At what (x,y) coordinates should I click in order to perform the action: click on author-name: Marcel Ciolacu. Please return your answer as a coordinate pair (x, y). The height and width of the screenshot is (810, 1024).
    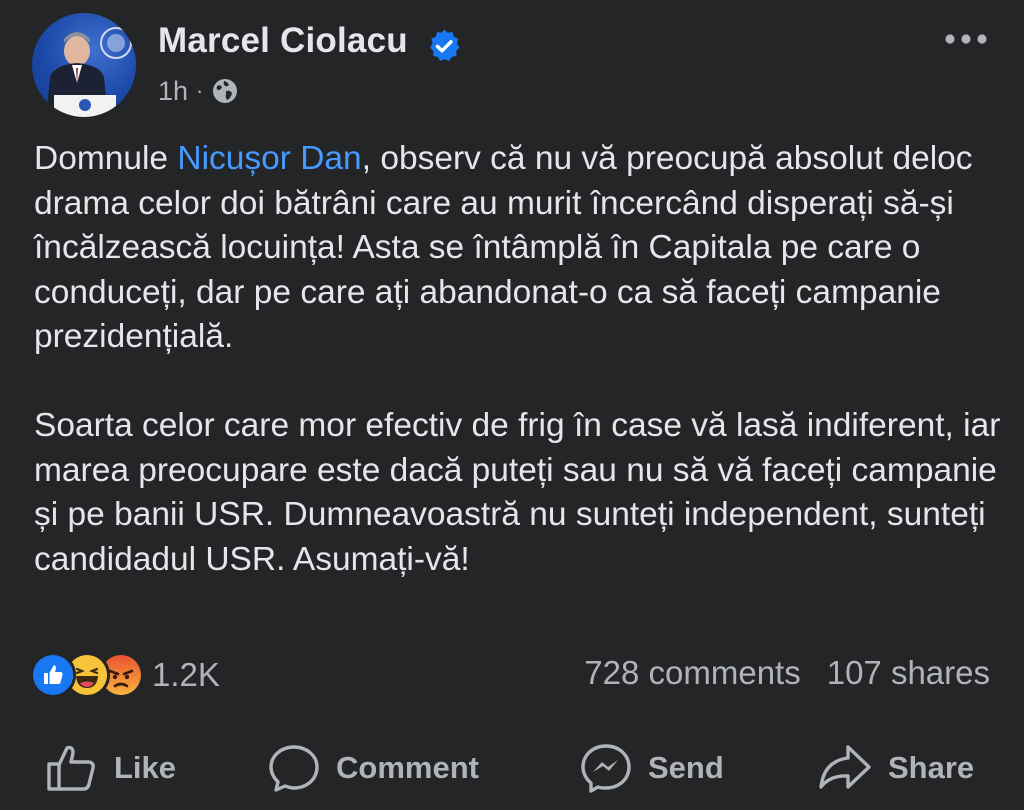
    Looking at the image, I should click on (283, 41).